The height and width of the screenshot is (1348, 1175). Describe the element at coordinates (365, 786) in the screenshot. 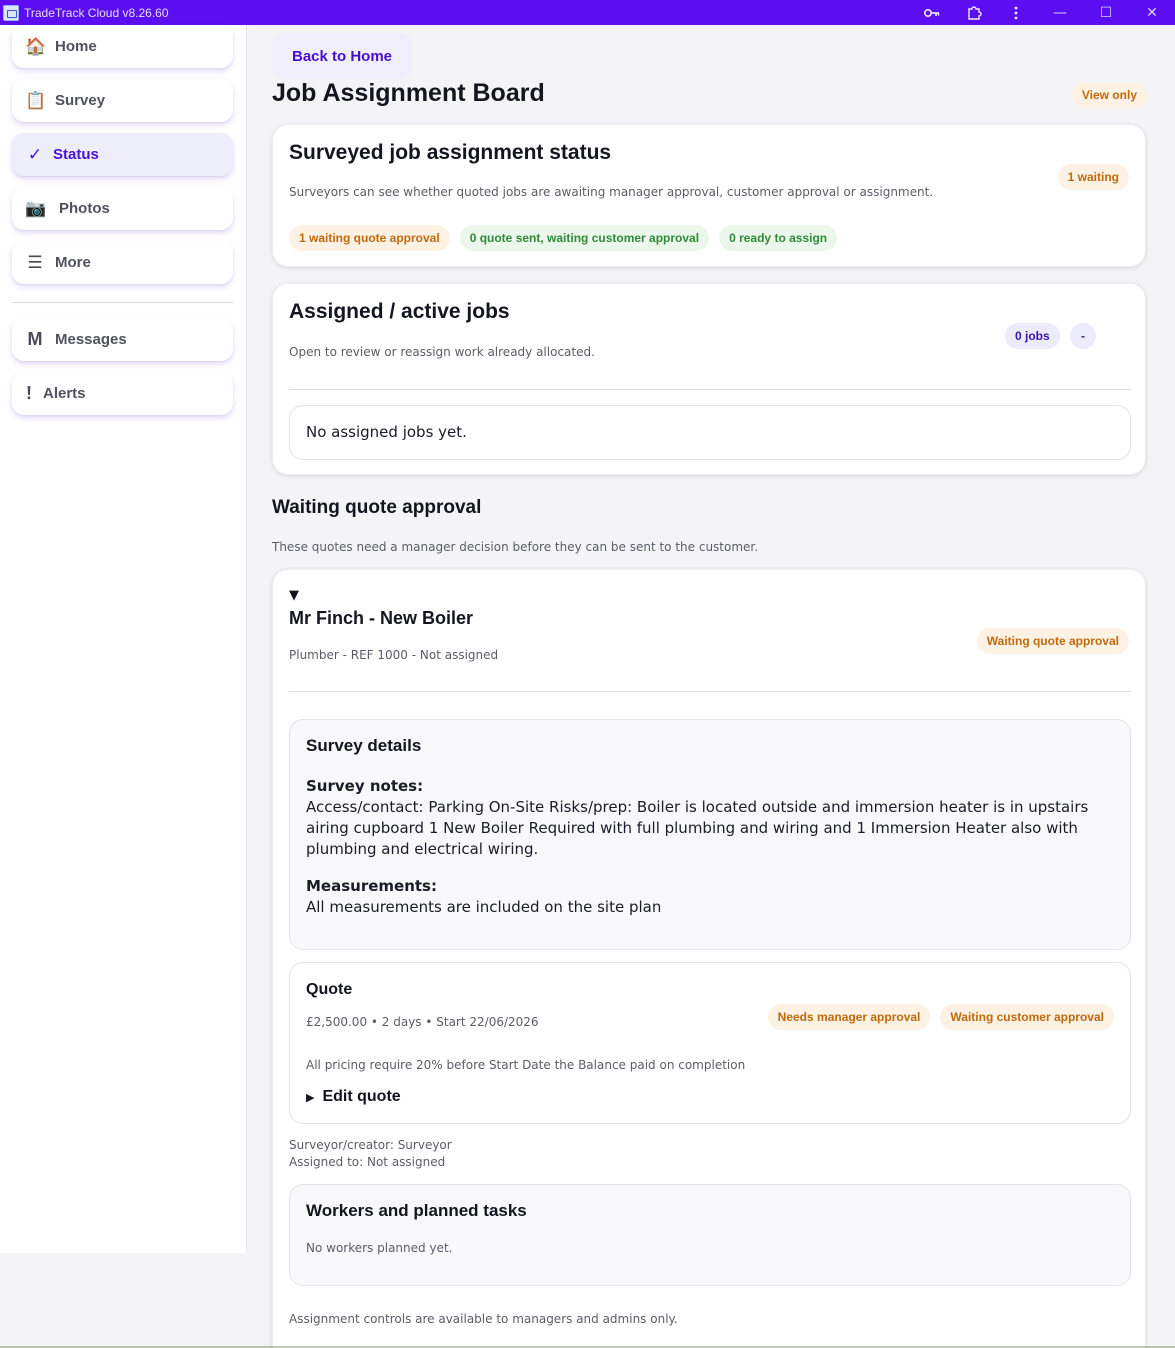

I see `survey-notes-label: Survey notes:` at that location.